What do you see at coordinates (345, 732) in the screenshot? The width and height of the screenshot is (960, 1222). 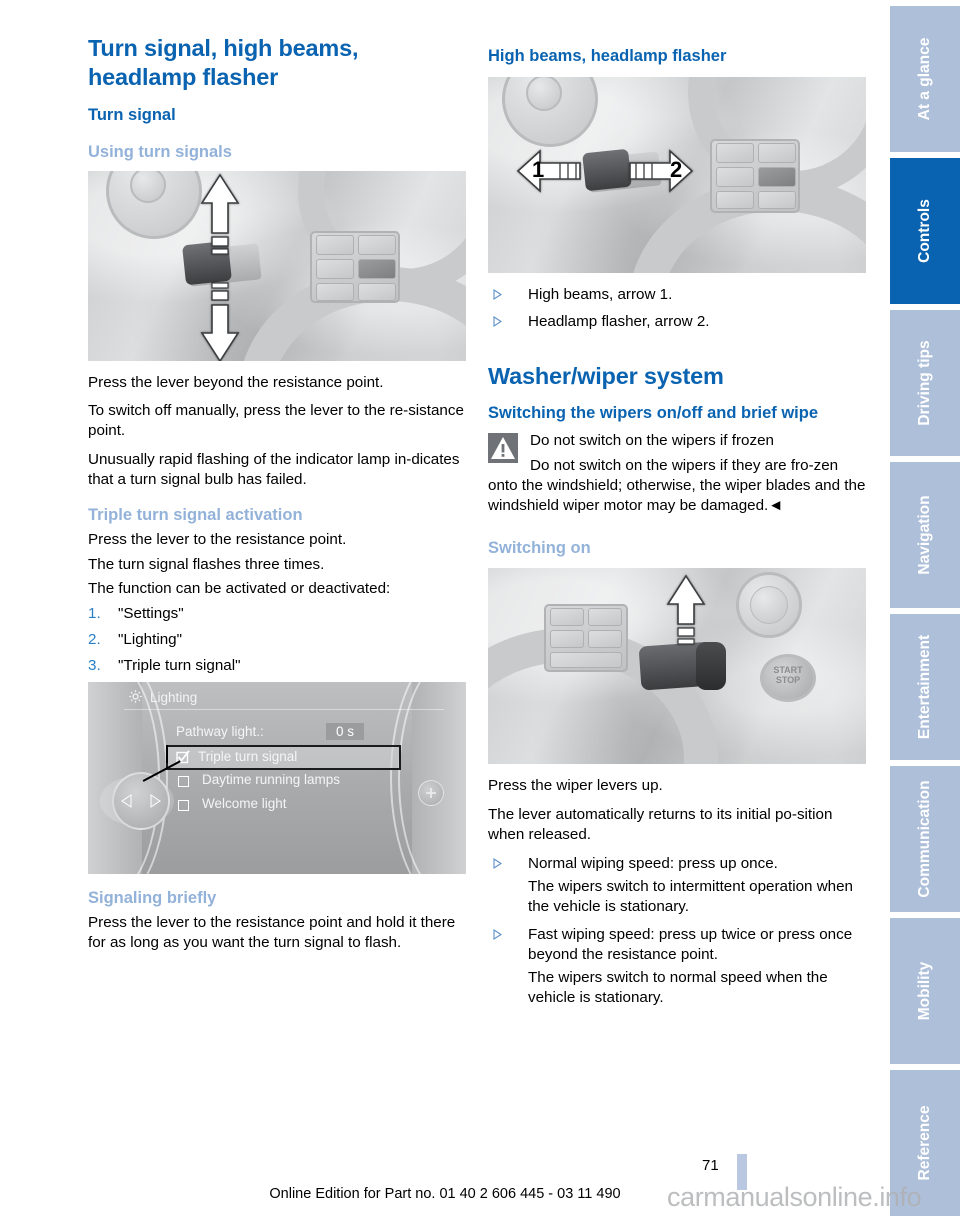 I see `idrive-setting-value: 0 s` at bounding box center [345, 732].